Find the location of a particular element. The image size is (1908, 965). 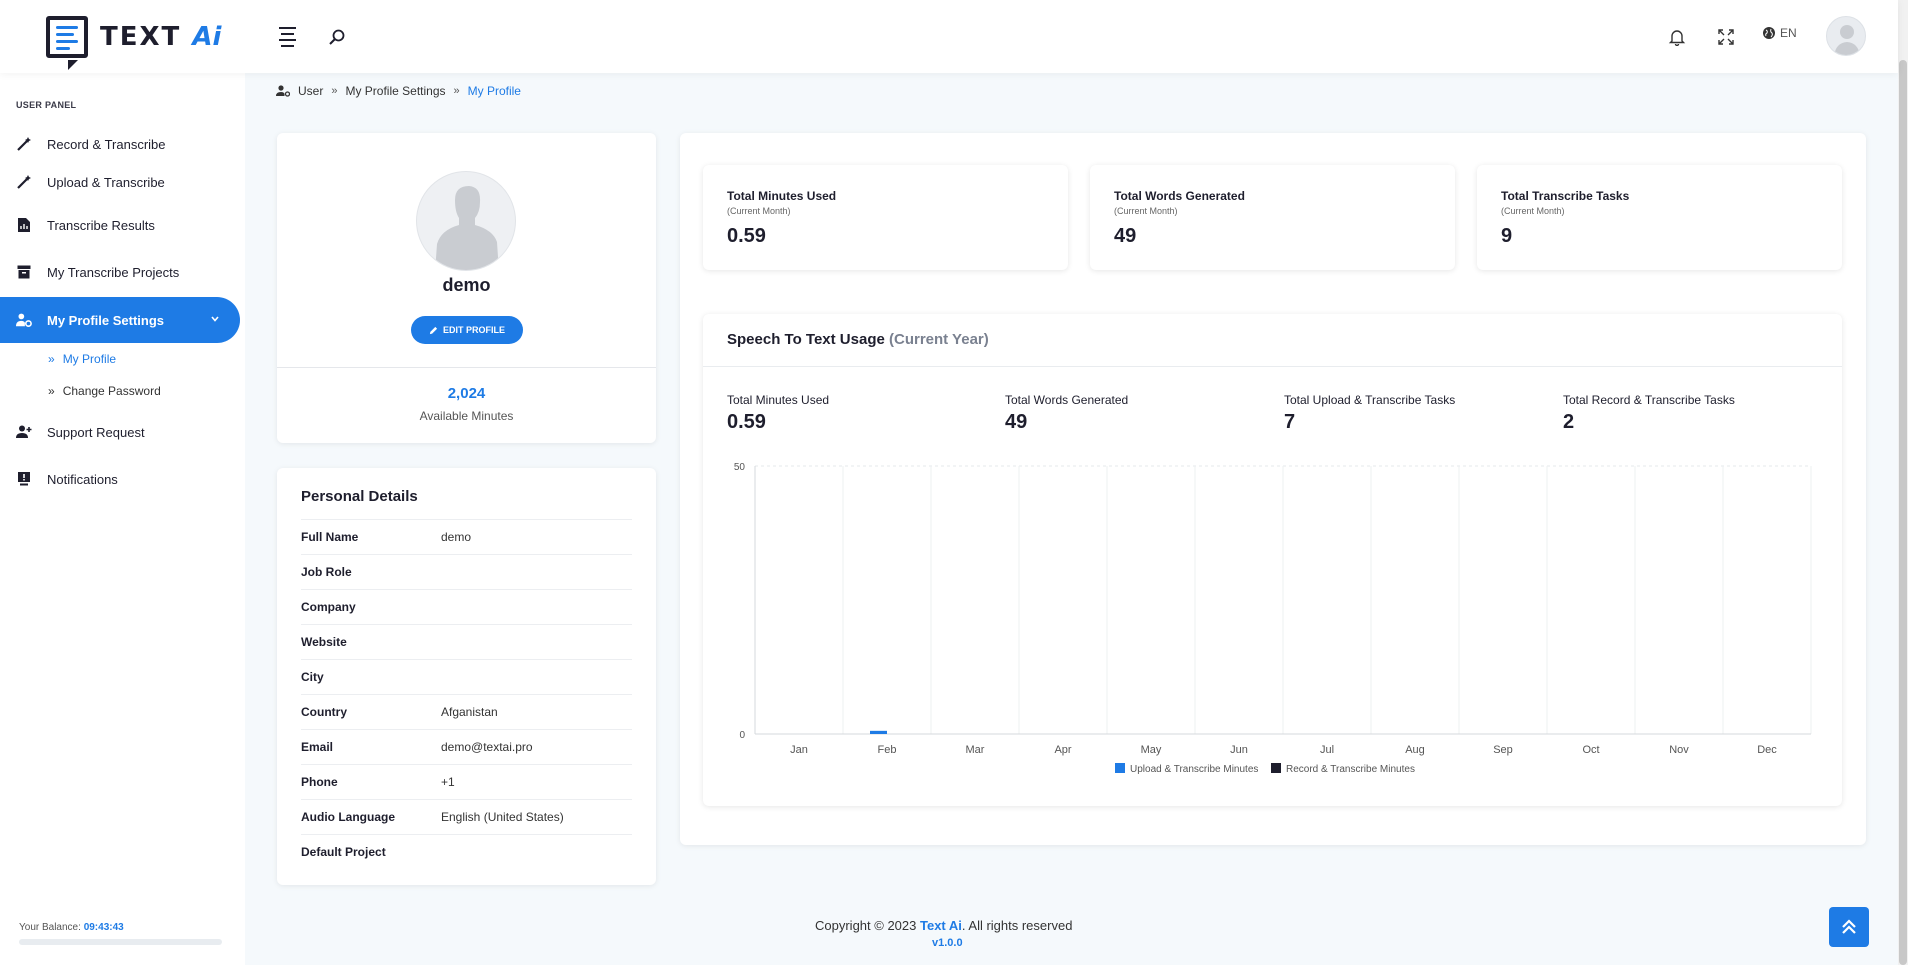

logo: TEXT Ai is located at coordinates (134, 41).